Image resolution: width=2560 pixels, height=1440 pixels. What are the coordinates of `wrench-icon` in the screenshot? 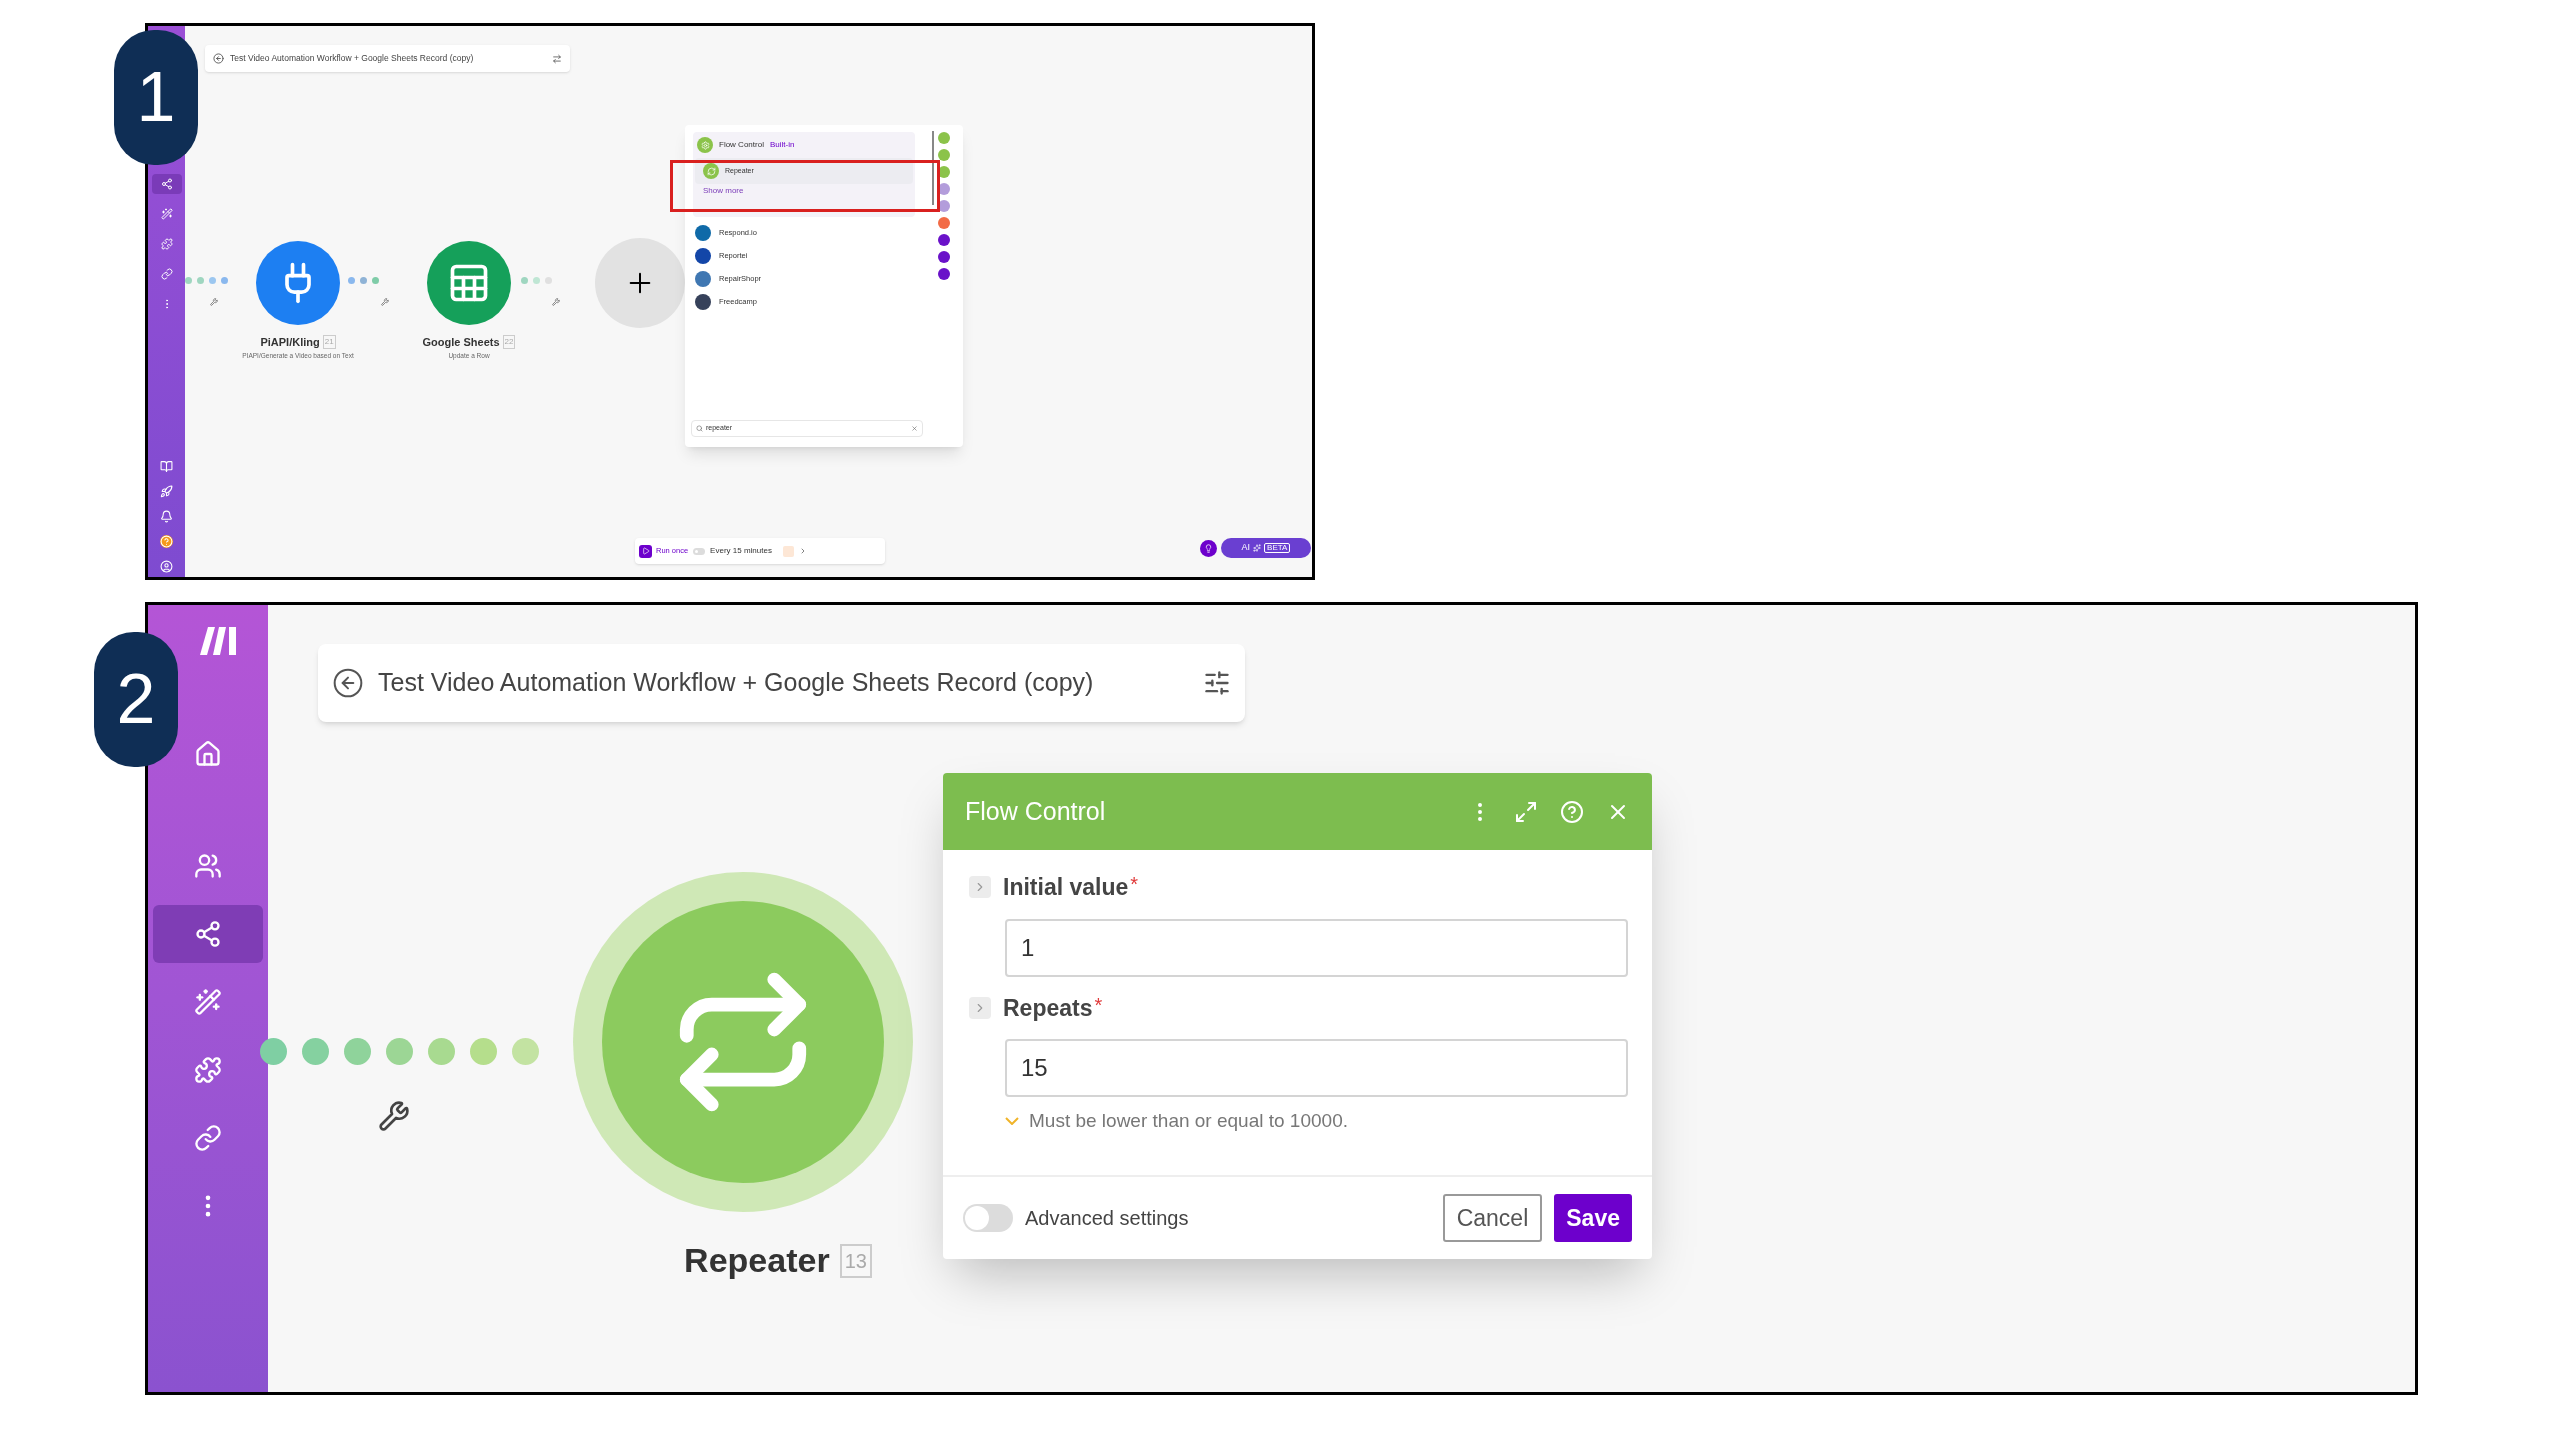 It's located at (394, 1116).